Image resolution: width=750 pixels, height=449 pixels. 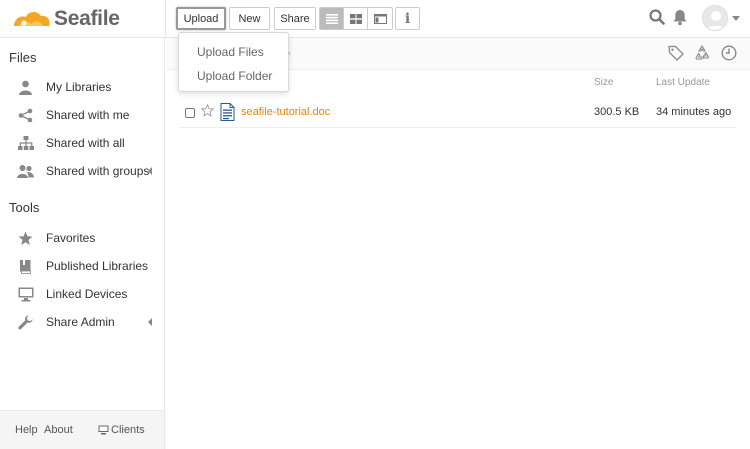 What do you see at coordinates (285, 112) in the screenshot?
I see `file-name-link: seafile-tutorial.doc` at bounding box center [285, 112].